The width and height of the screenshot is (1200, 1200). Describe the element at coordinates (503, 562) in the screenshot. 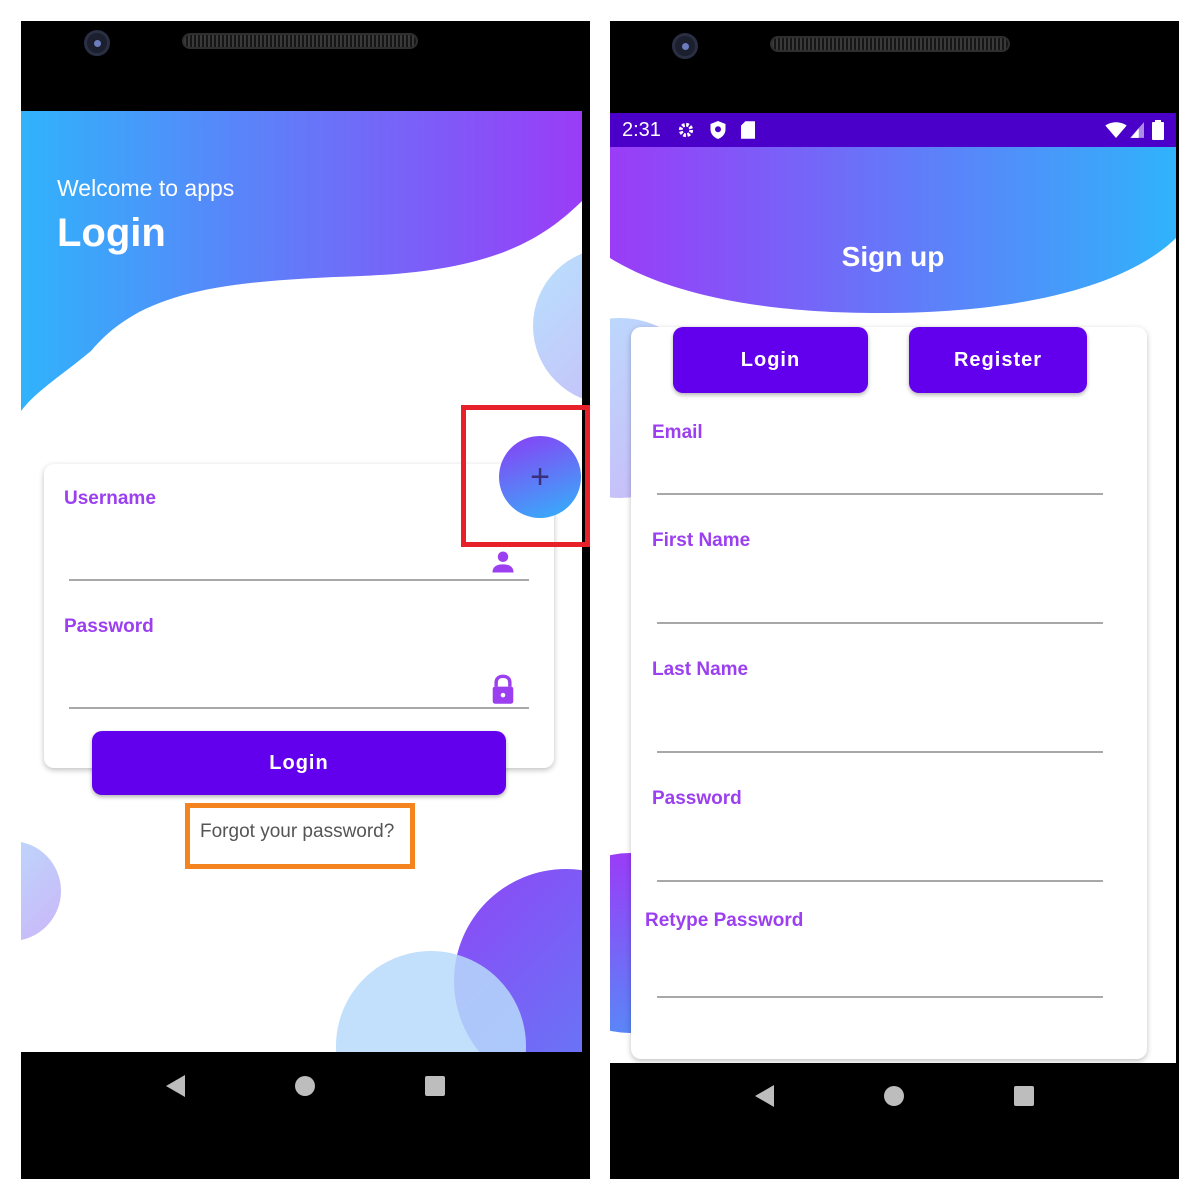

I see `person-icon` at that location.